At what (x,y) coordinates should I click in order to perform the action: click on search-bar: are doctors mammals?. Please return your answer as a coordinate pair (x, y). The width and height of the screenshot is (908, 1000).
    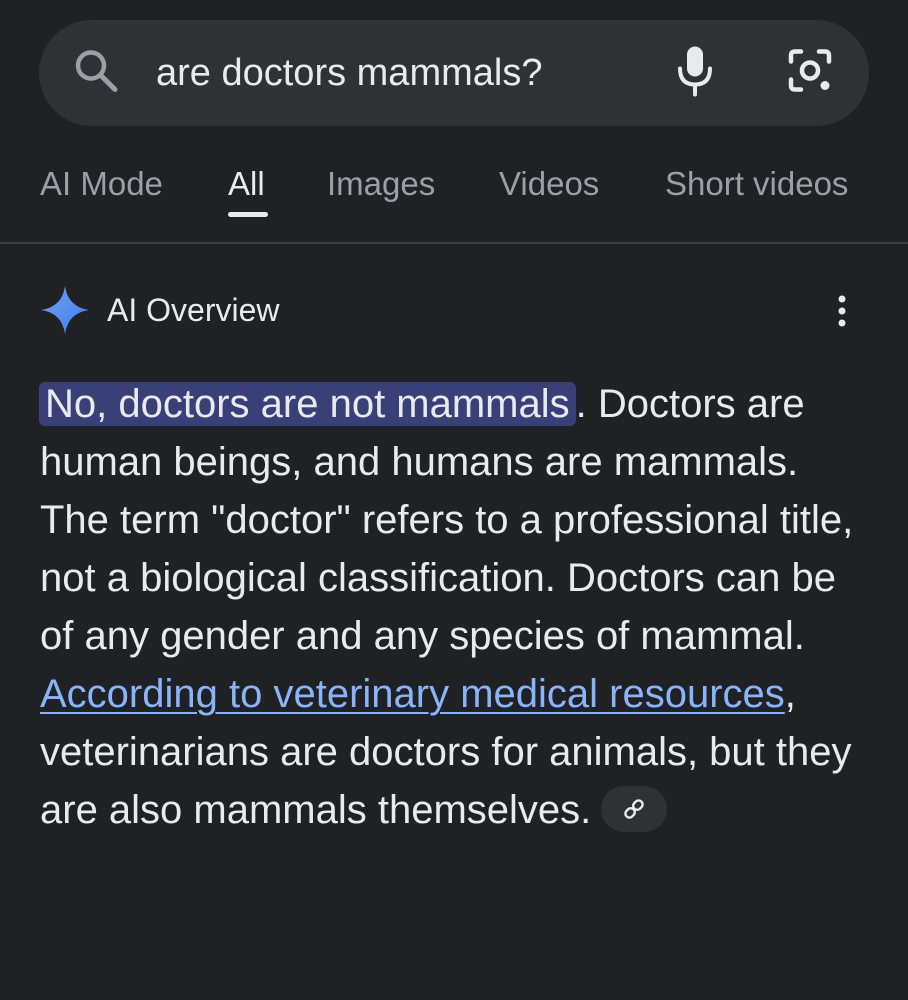
    Looking at the image, I should click on (454, 73).